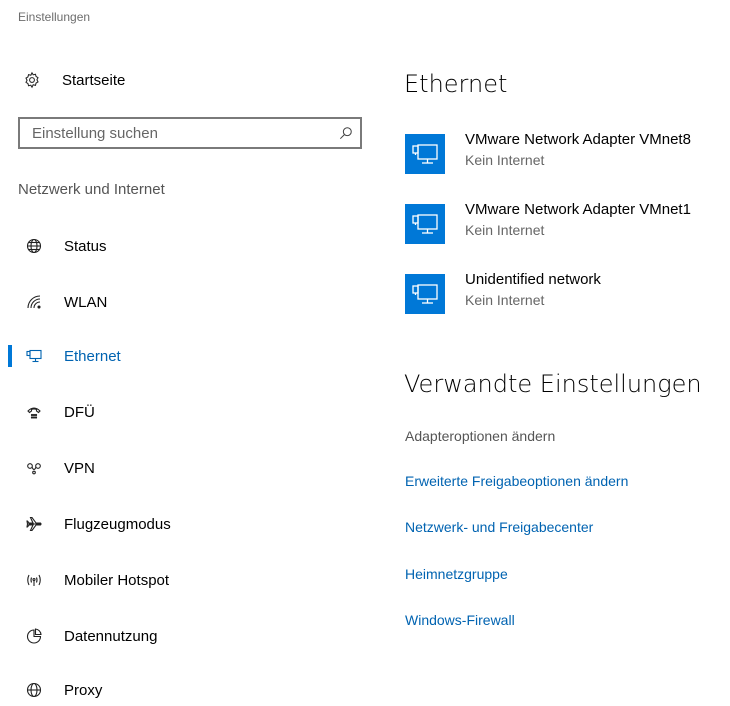 Image resolution: width=730 pixels, height=706 pixels. What do you see at coordinates (480, 436) in the screenshot?
I see `adapter-options-link: Adapteroptionen ändern` at bounding box center [480, 436].